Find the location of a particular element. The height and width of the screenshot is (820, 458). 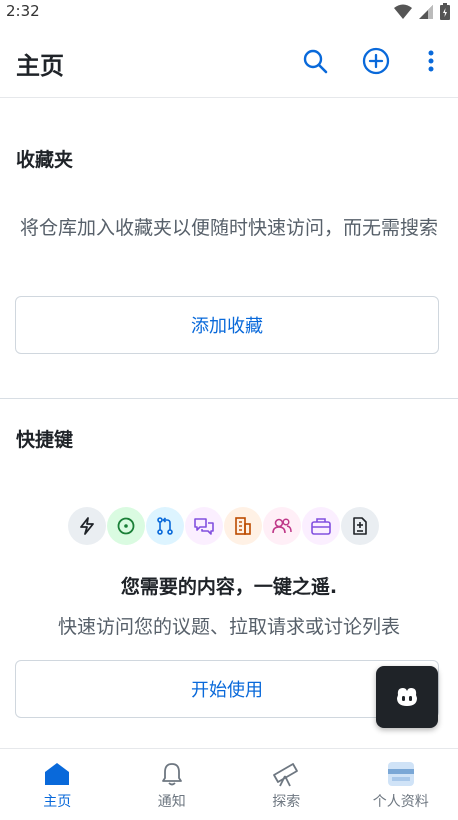

nav-profile-label: 个人资料 is located at coordinates (400, 802).